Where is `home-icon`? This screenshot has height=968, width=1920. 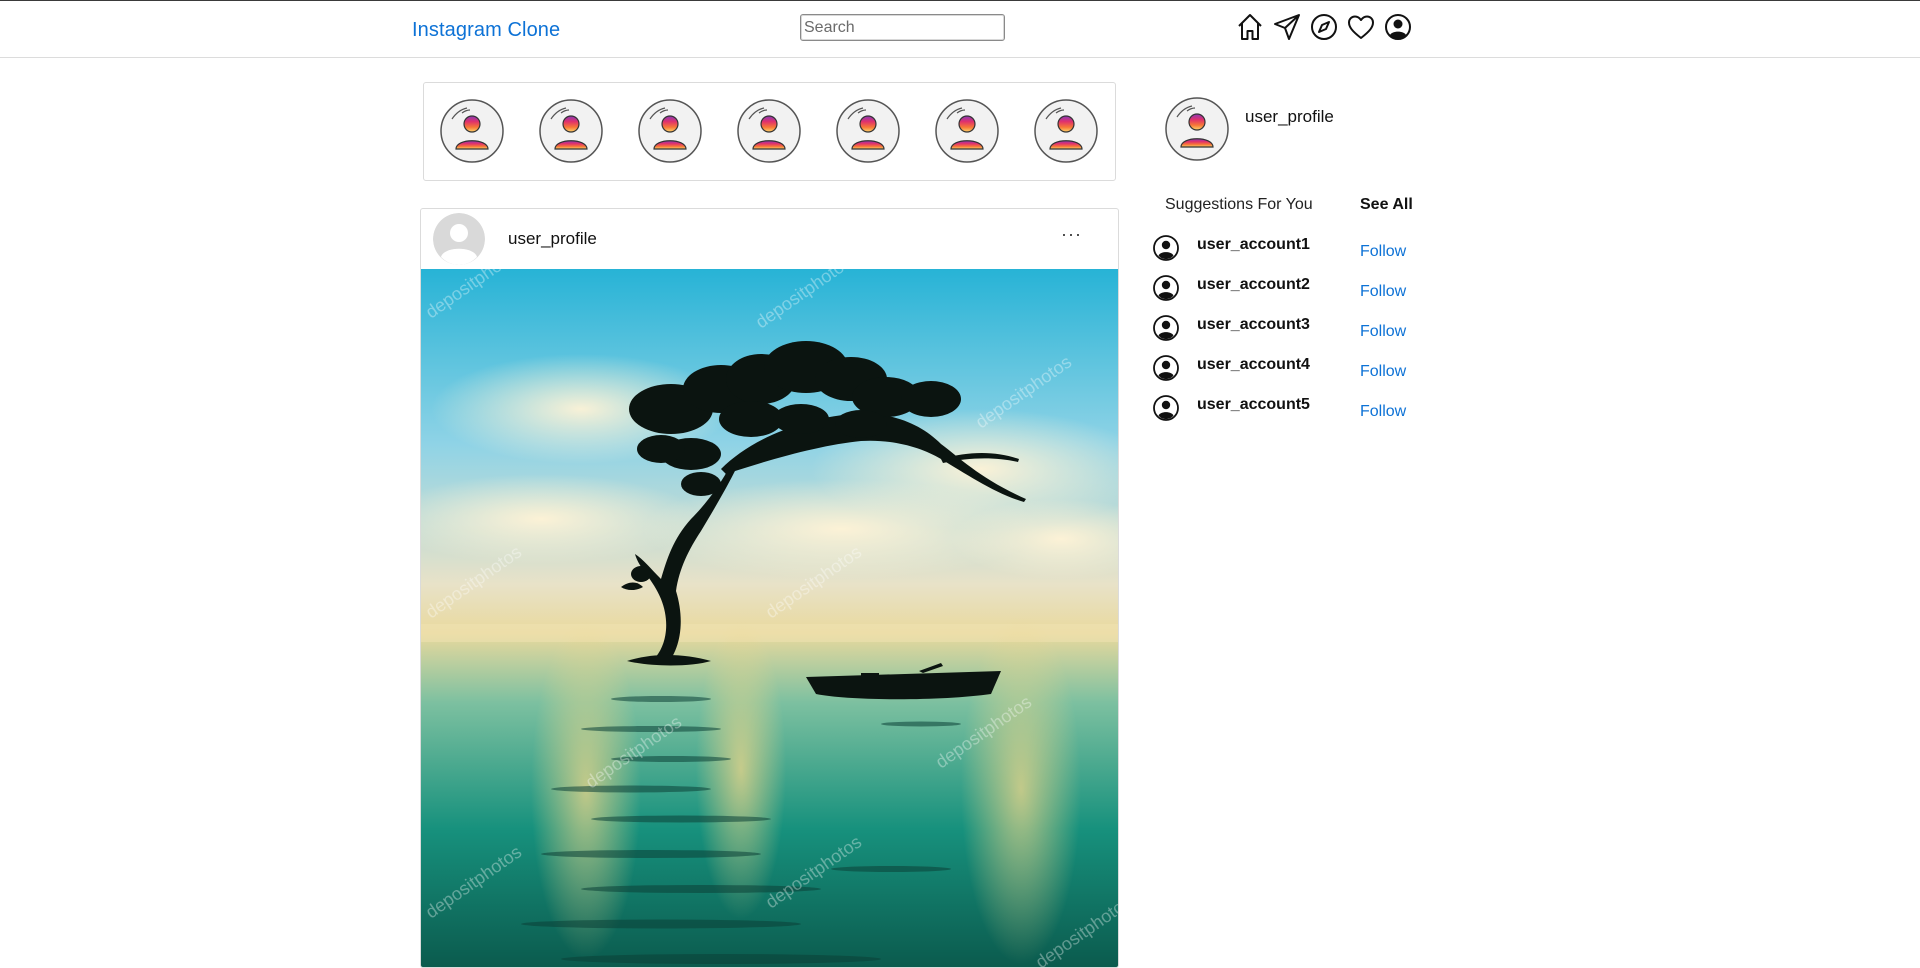
home-icon is located at coordinates (1250, 27).